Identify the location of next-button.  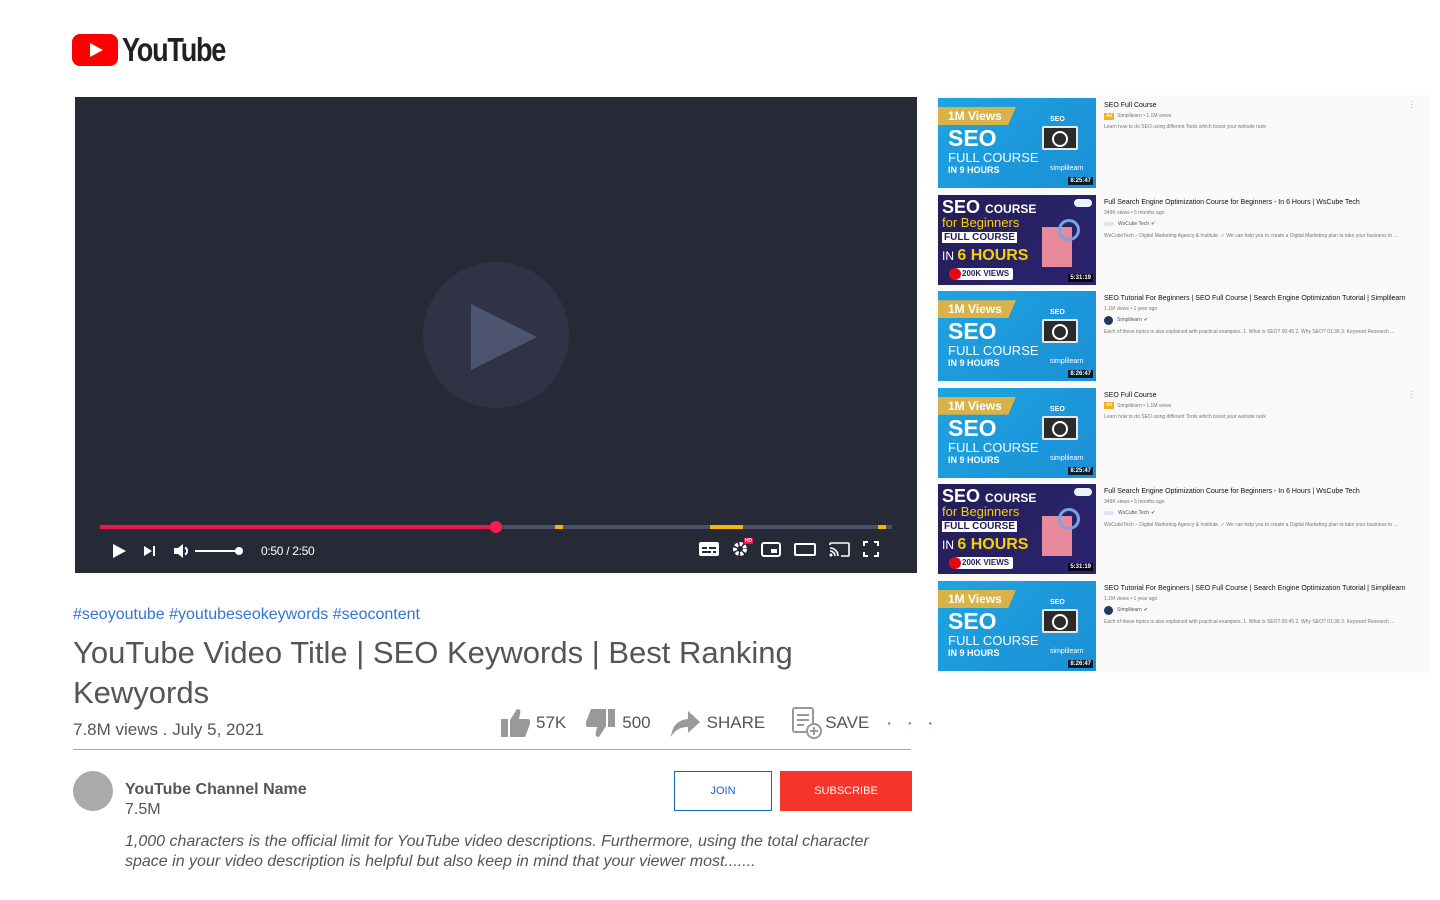
(149, 551).